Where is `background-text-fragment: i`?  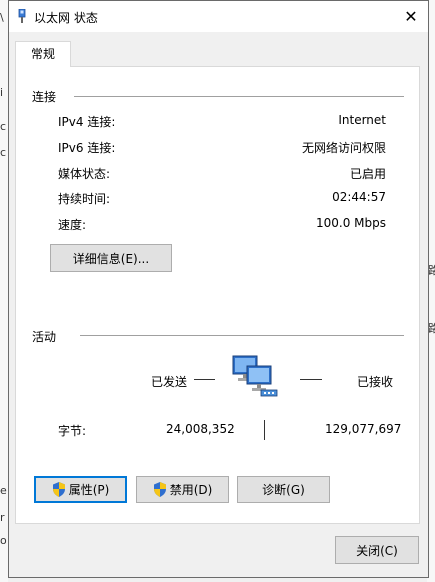
background-text-fragment: i is located at coordinates (2, 92).